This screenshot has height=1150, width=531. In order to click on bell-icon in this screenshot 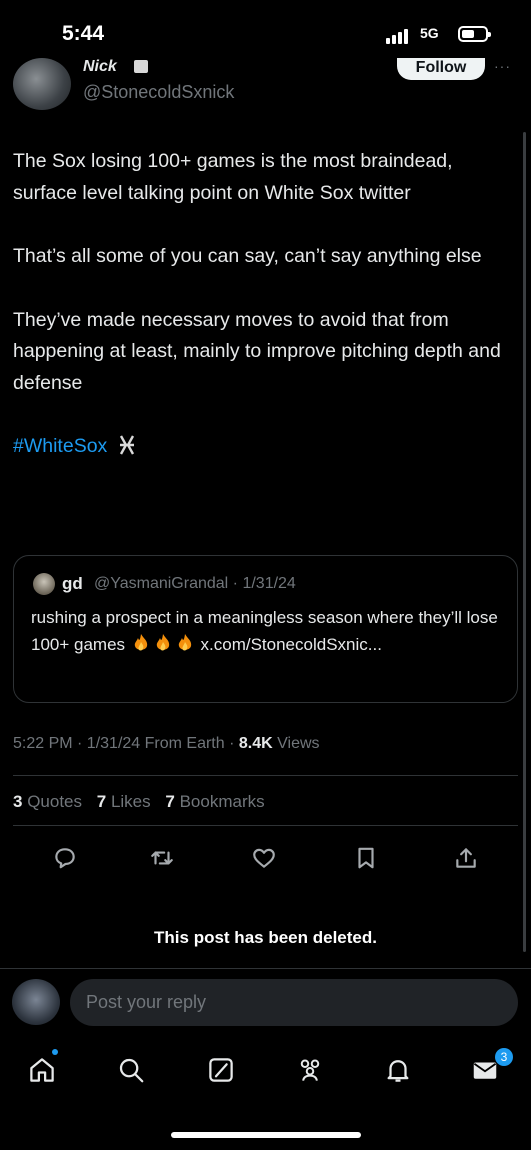, I will do `click(398, 1071)`.